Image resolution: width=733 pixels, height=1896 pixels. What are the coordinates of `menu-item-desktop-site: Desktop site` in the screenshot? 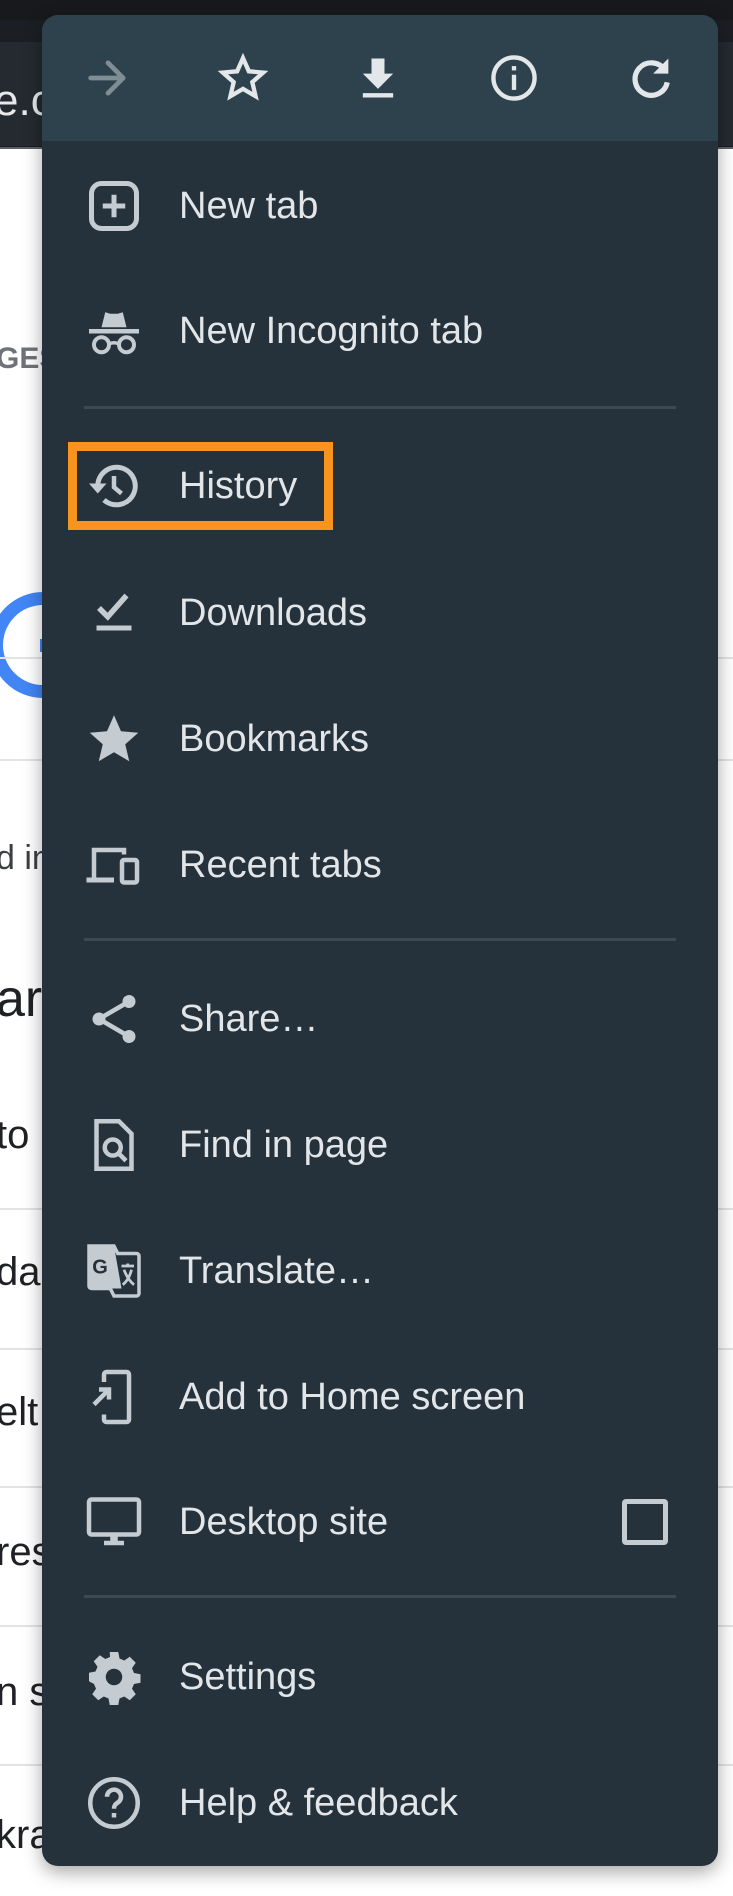 It's located at (380, 1522).